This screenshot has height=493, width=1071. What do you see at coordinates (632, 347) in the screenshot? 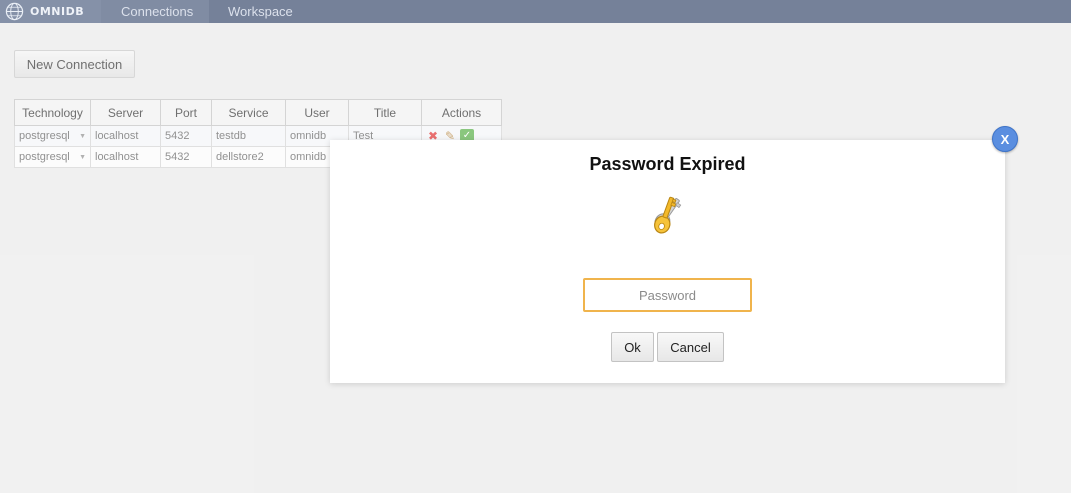
I see `ok-button: Ok` at bounding box center [632, 347].